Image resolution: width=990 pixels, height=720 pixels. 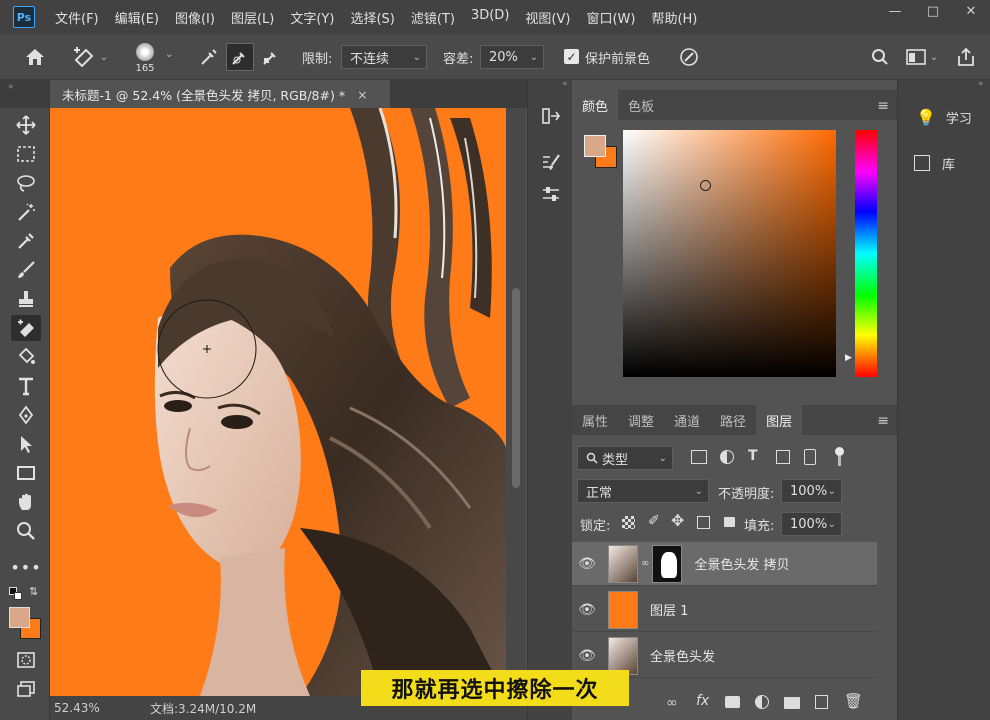 I want to click on default-colors-icon, so click(x=16, y=594).